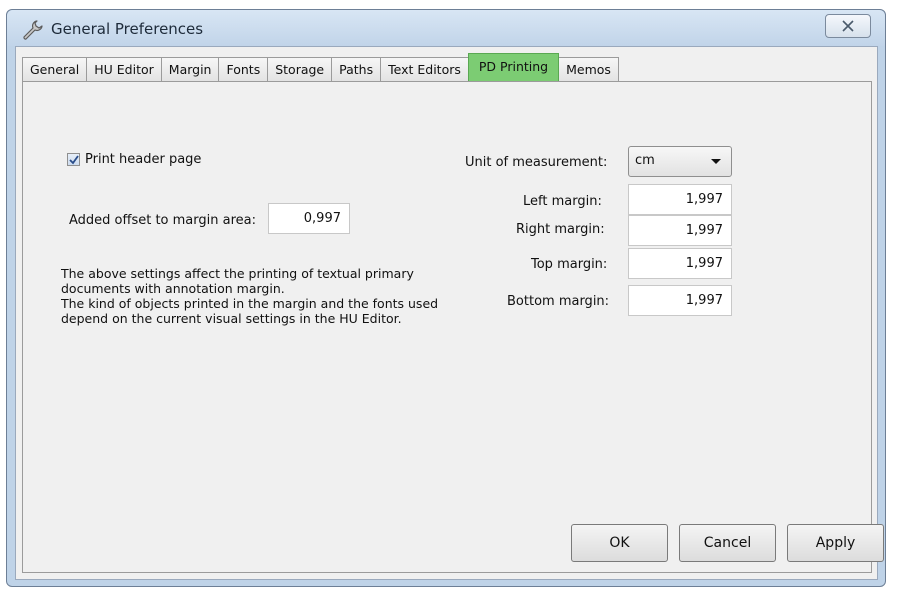 This screenshot has height=594, width=897. Describe the element at coordinates (588, 69) in the screenshot. I see `tab-memos: Memos` at that location.